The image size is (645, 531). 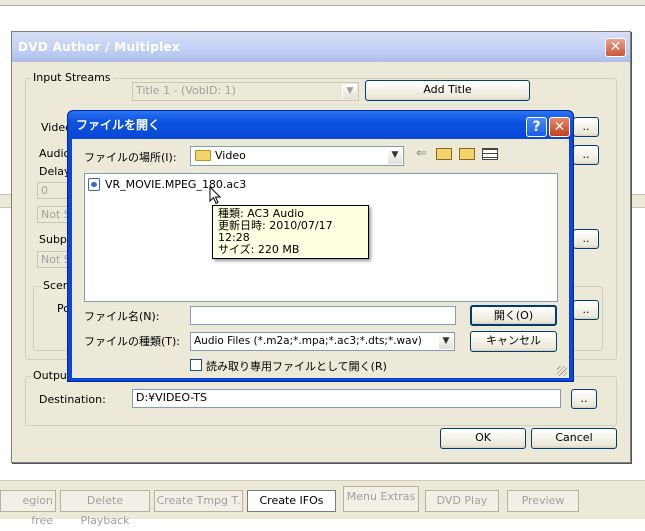 I want to click on input-streams-label: Input Streams, so click(x=72, y=77).